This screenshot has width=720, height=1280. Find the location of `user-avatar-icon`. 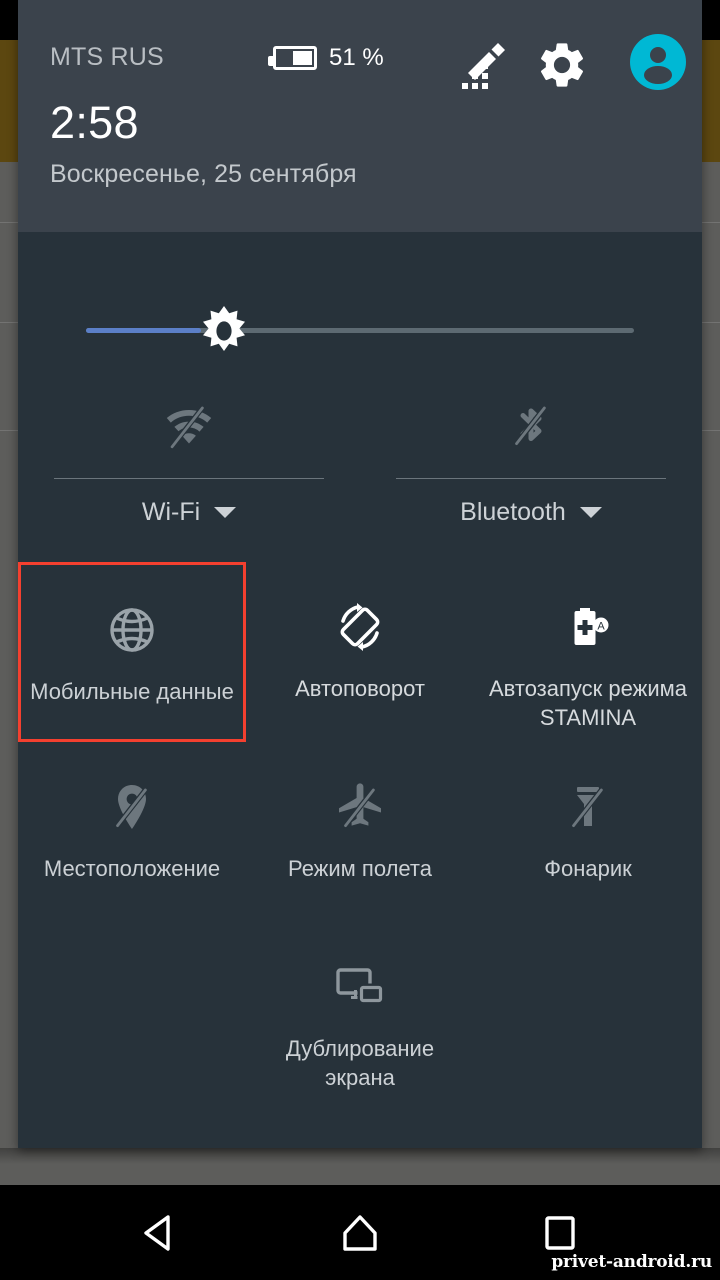

user-avatar-icon is located at coordinates (658, 62).